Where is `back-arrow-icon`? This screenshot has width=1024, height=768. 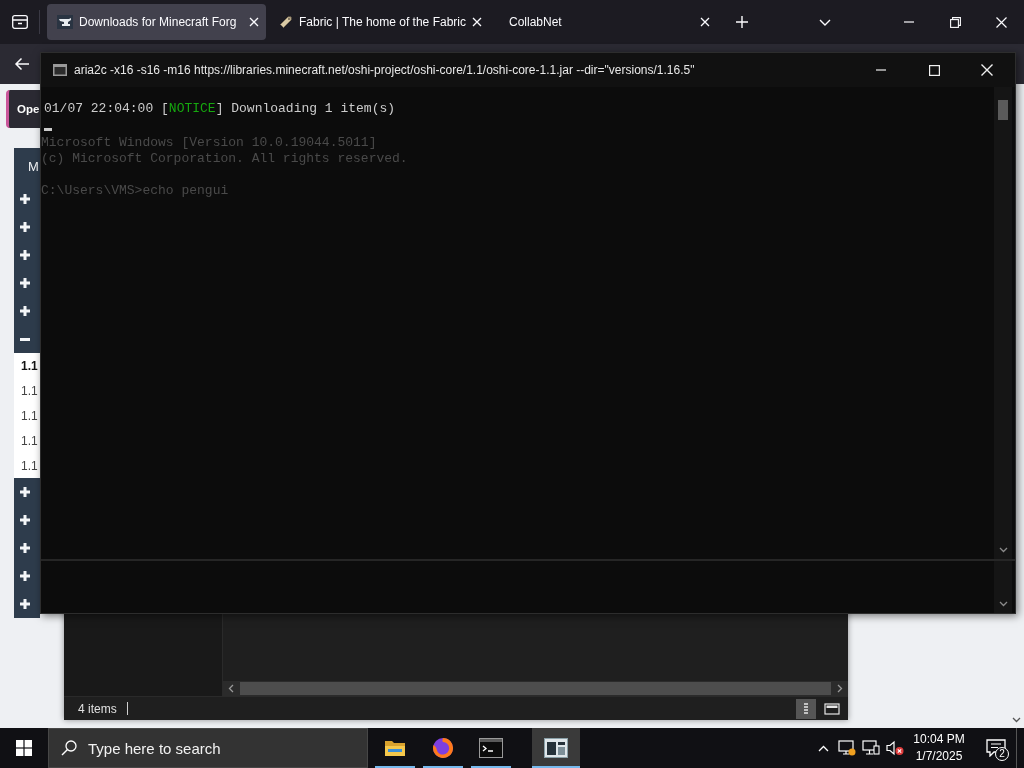 back-arrow-icon is located at coordinates (22, 64).